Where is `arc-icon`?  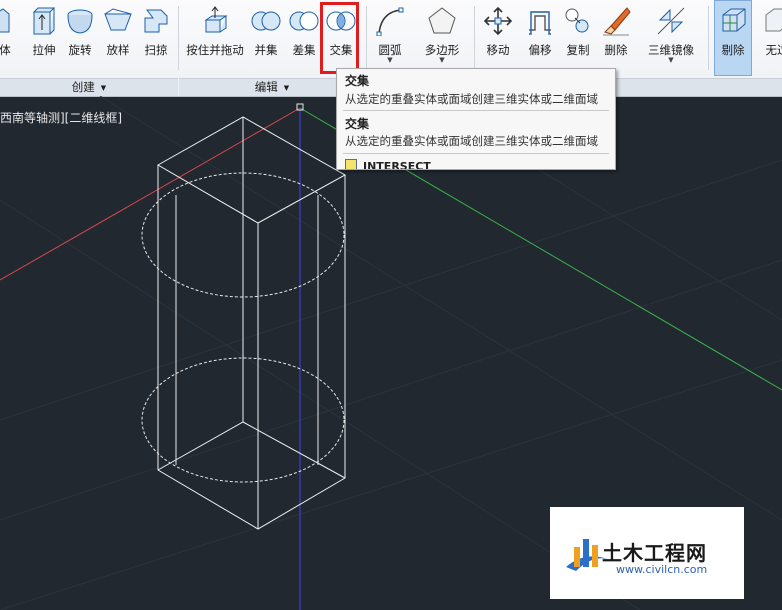 arc-icon is located at coordinates (390, 21).